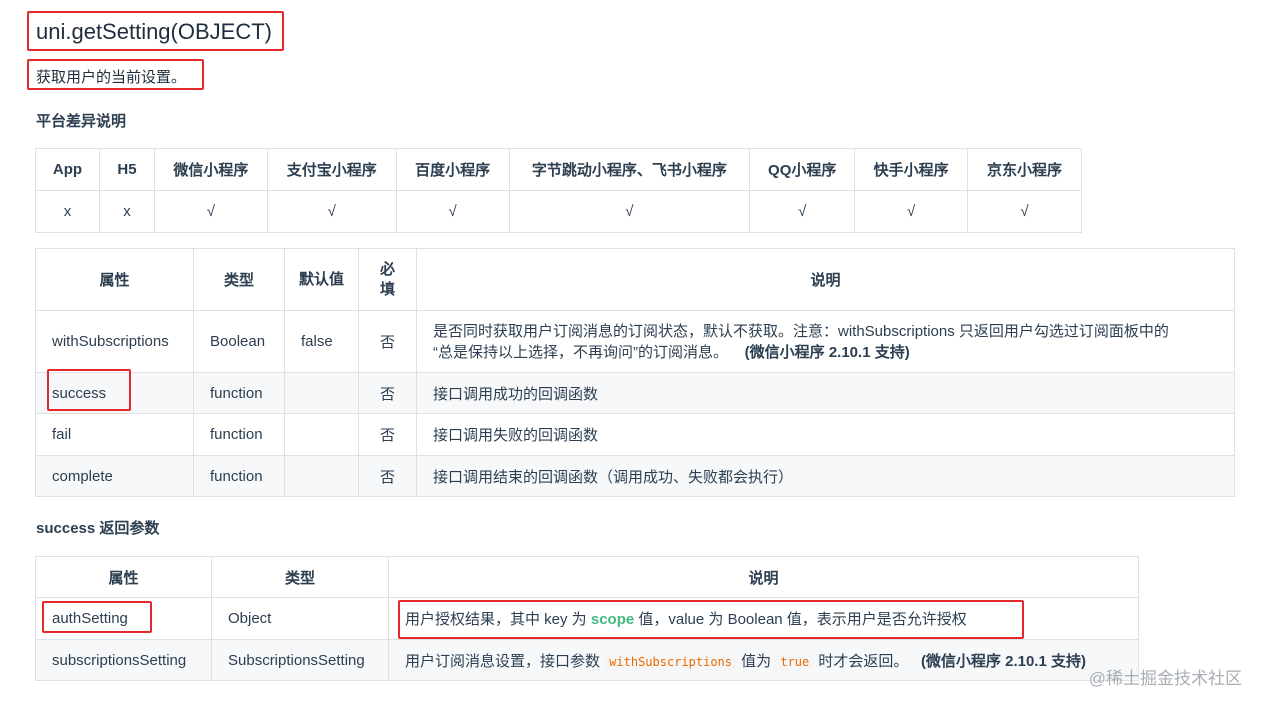 This screenshot has width=1263, height=705. I want to click on table-row: success function 否 接口调用成功的回调函数, so click(635, 393).